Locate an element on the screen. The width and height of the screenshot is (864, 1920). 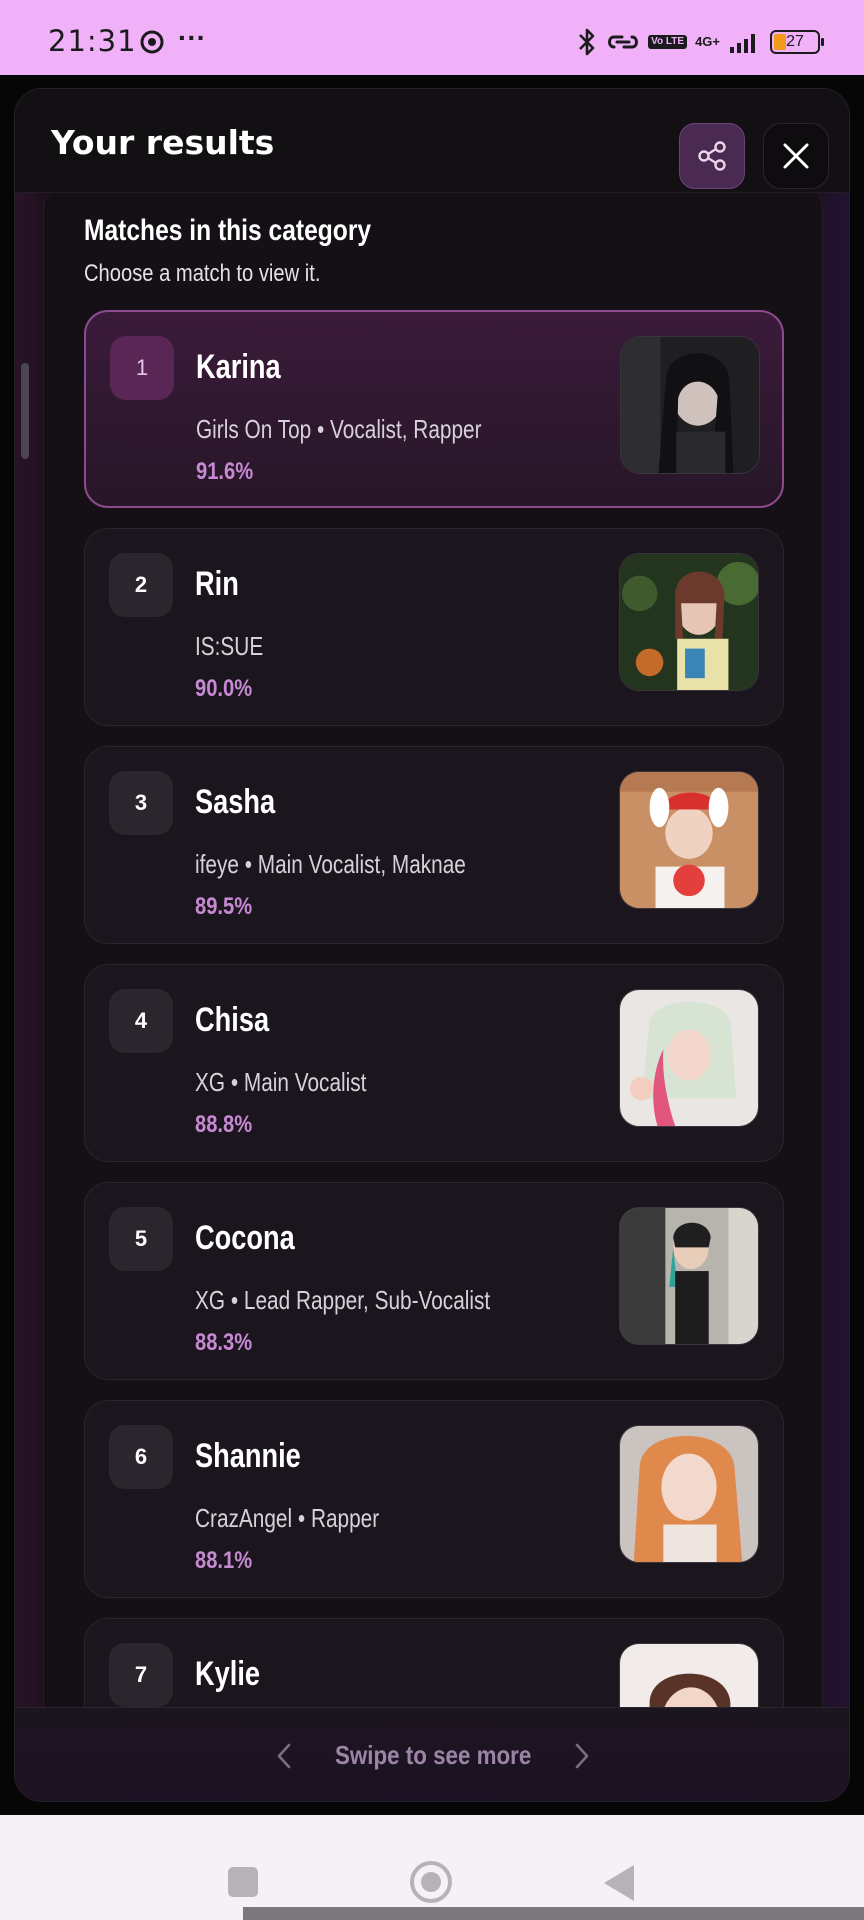
swipe-hint-label: Swipe to see more is located at coordinates (433, 1755).